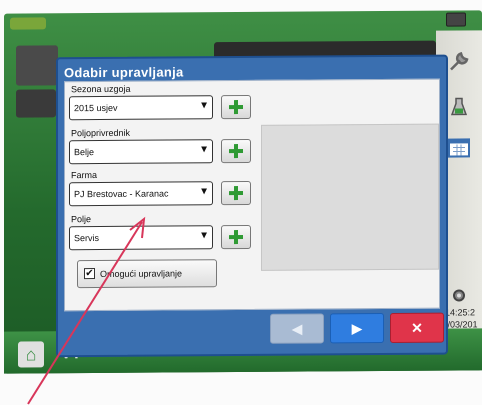  Describe the element at coordinates (350, 197) in the screenshot. I see `field-preview-map` at that location.